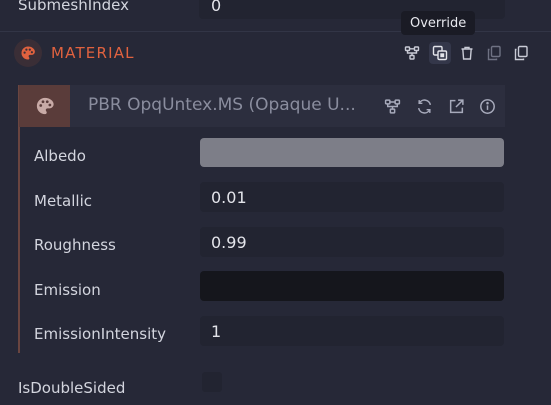 Image resolution: width=551 pixels, height=405 pixels. What do you see at coordinates (93, 53) in the screenshot?
I see `material-section-title: MATERIAL` at bounding box center [93, 53].